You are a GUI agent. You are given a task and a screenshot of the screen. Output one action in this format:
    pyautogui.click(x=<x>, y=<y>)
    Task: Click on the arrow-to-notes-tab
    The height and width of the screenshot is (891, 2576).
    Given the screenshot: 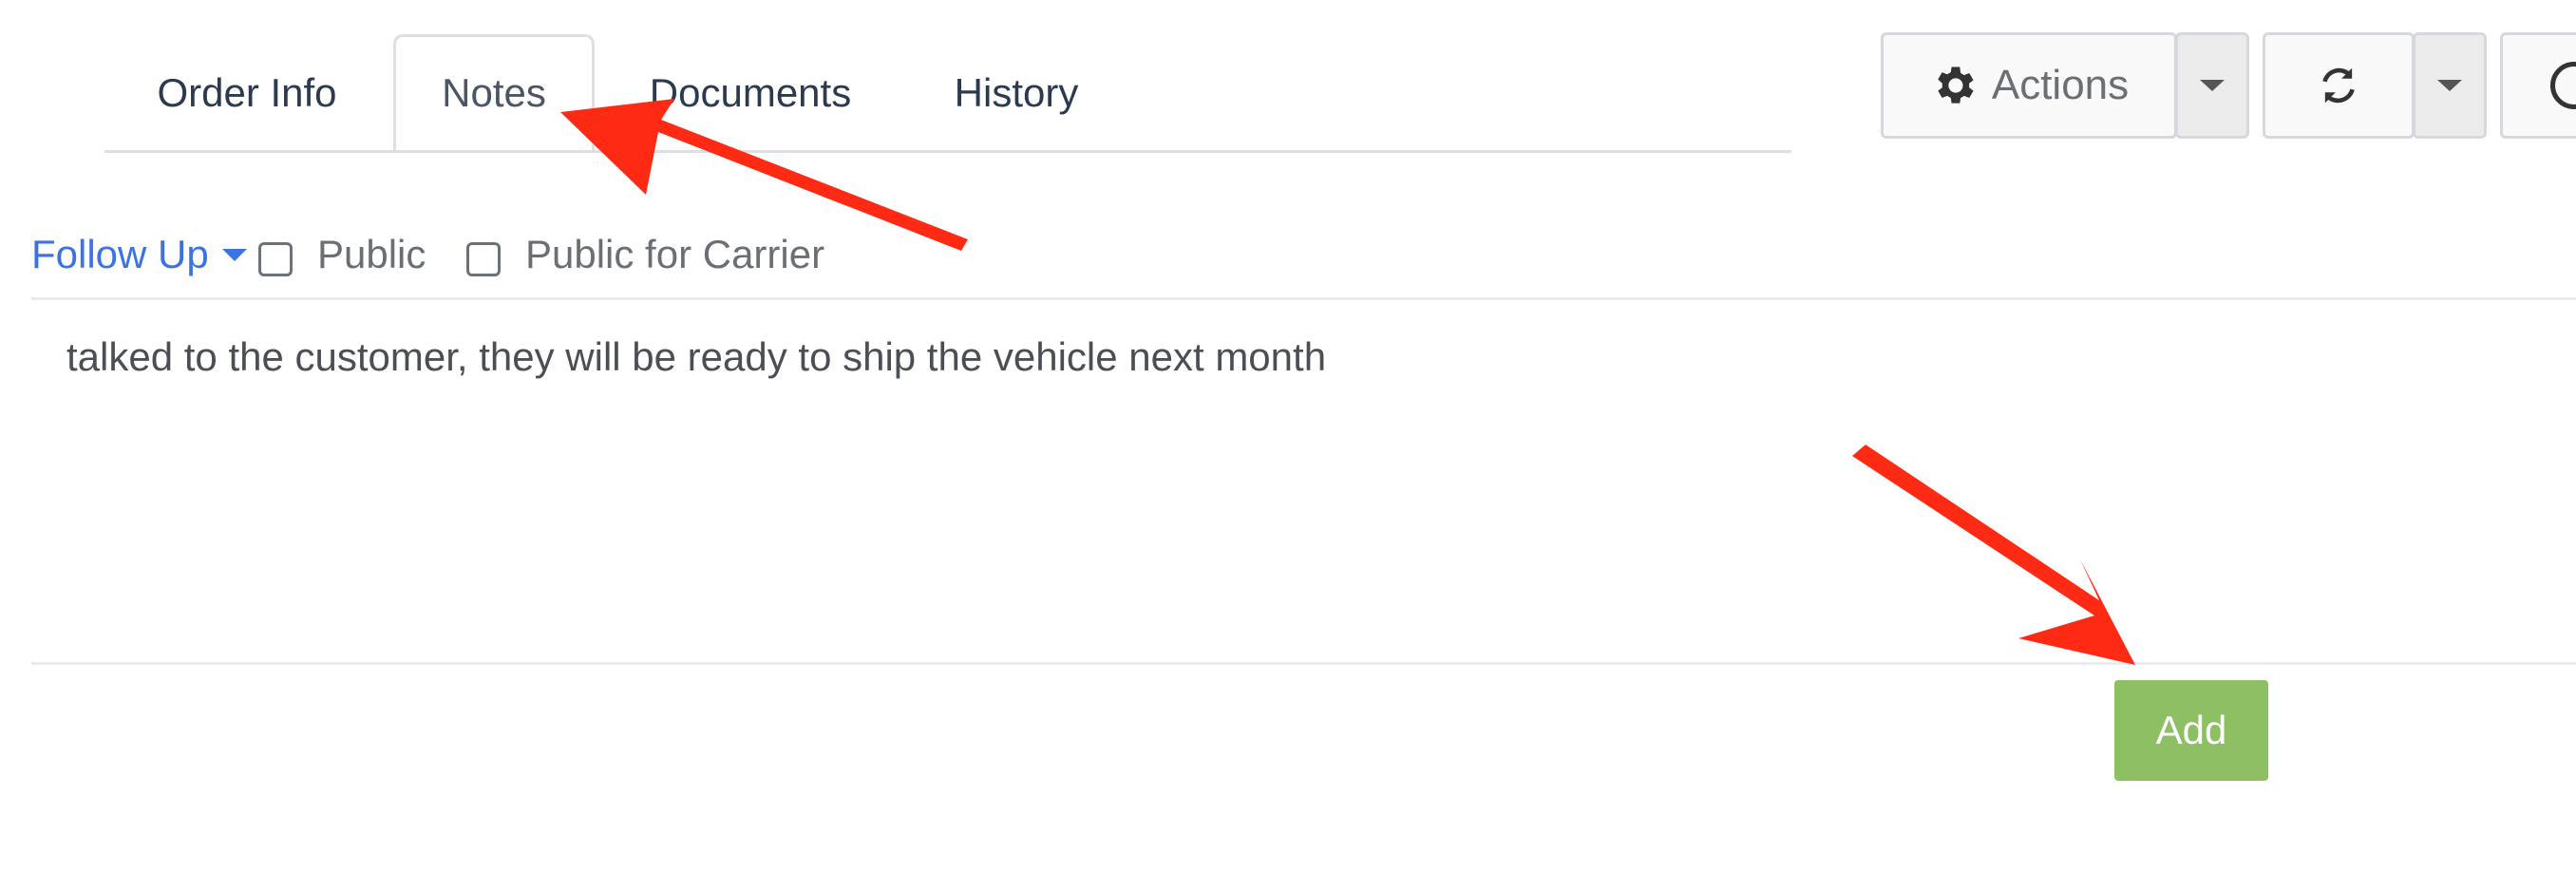 What is the action you would take?
    pyautogui.click(x=764, y=175)
    